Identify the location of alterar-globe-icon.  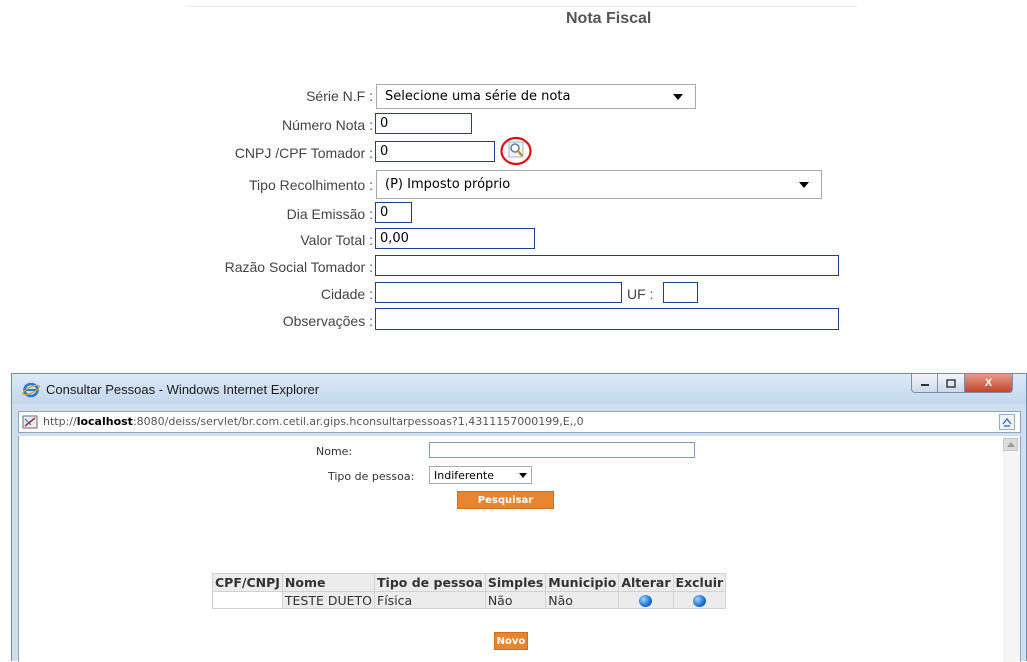
(646, 601).